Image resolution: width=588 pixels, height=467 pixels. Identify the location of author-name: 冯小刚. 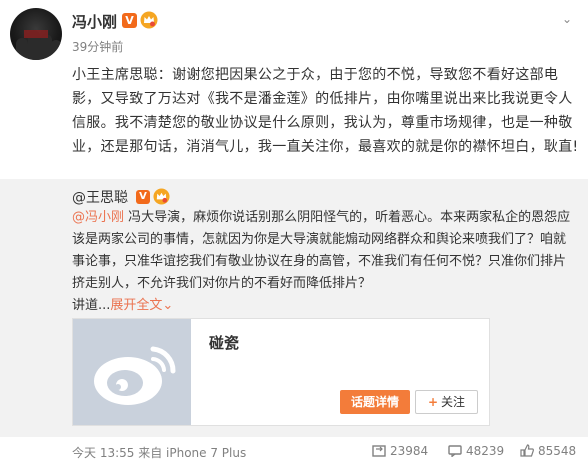
(94, 21).